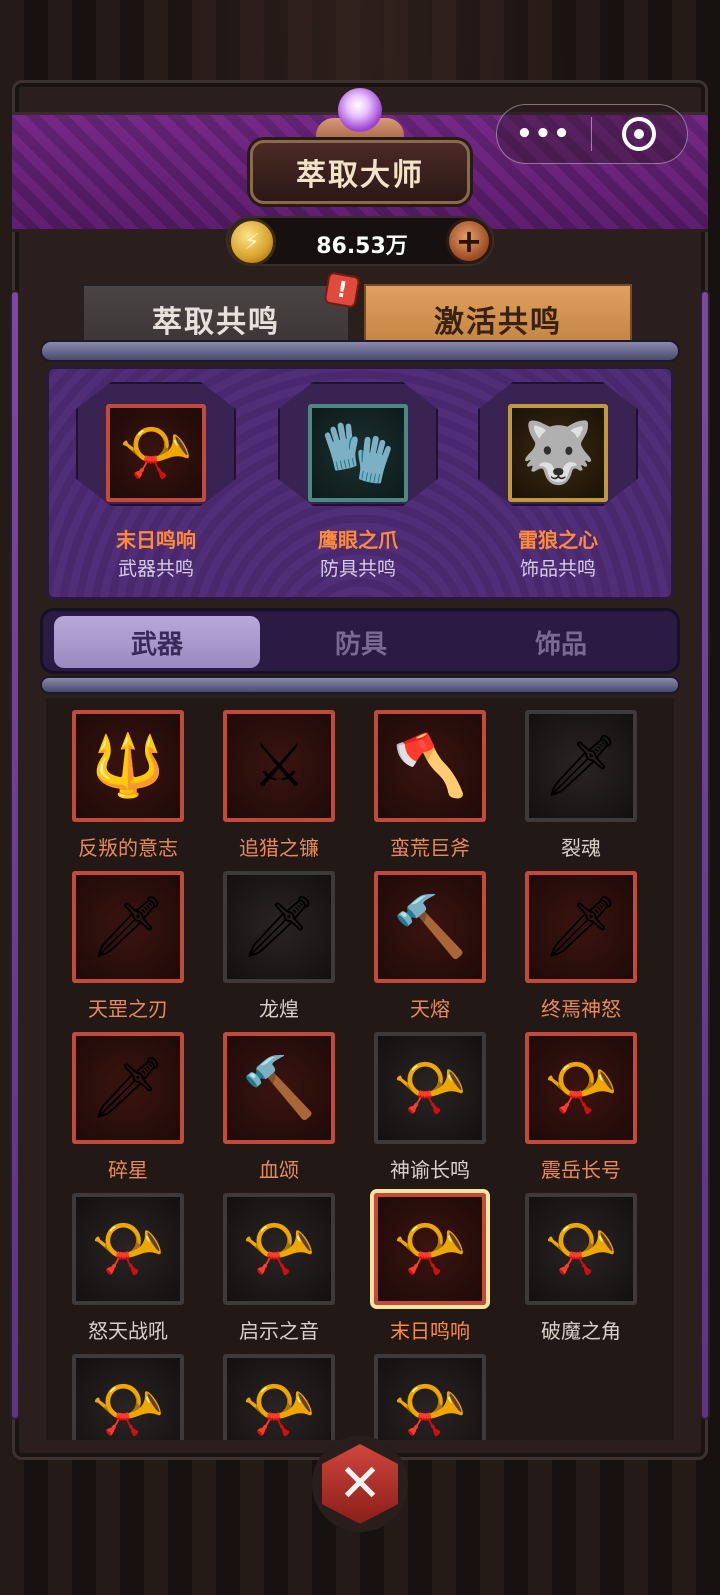  I want to click on item-name: 裂魂, so click(581, 848).